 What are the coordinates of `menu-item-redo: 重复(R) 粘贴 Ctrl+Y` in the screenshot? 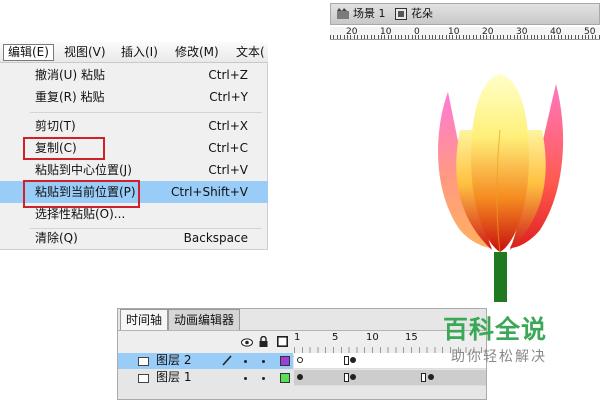 It's located at (134, 97).